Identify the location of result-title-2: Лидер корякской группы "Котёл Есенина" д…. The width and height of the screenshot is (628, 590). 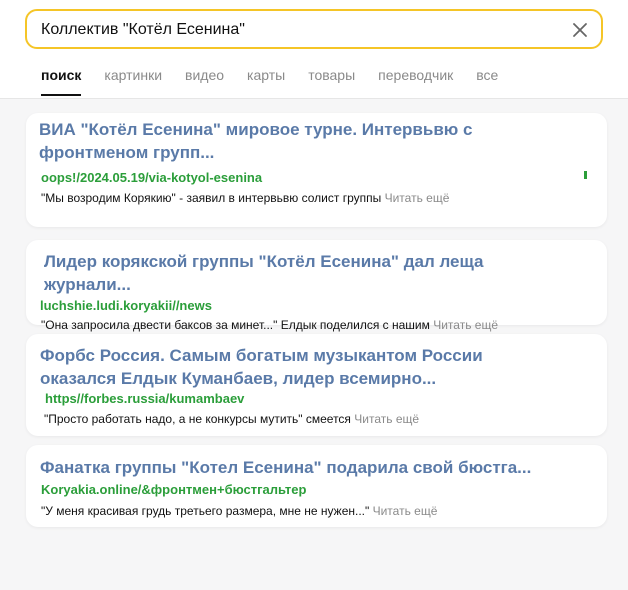
(264, 273).